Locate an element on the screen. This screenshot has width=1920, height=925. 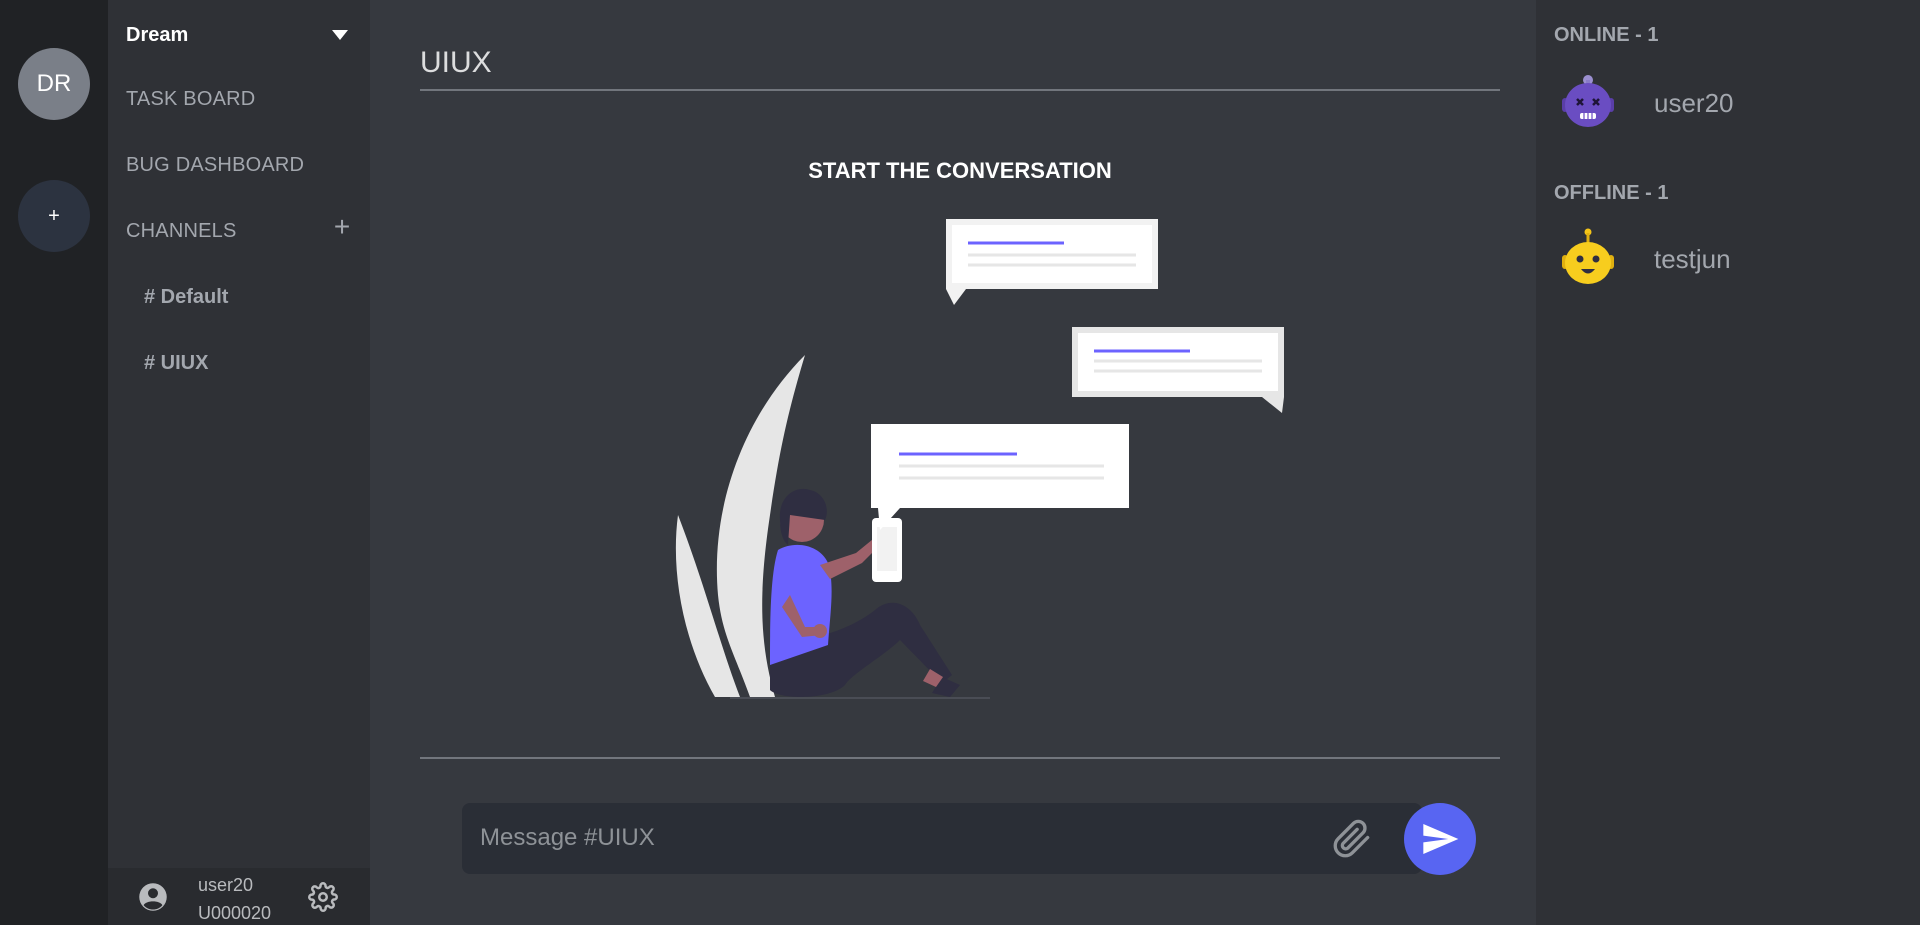
channels-header: CHANNELS is located at coordinates (181, 231).